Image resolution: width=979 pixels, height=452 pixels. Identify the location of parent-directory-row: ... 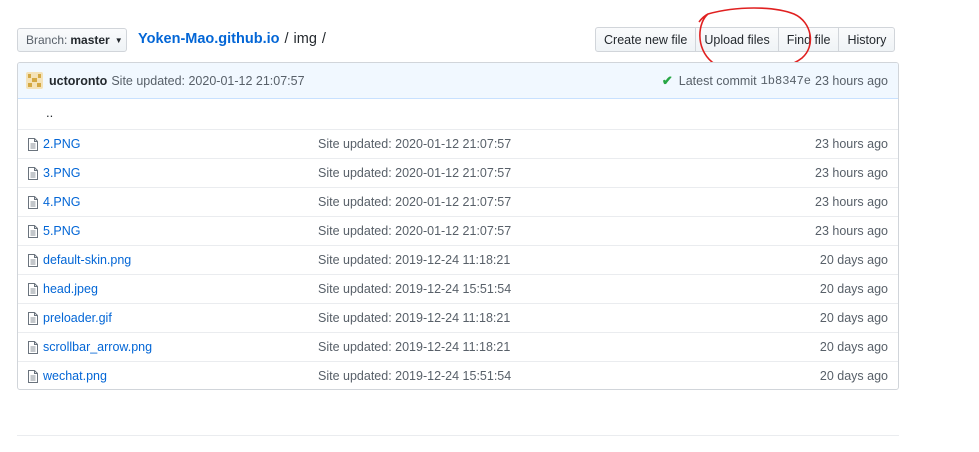
(458, 114).